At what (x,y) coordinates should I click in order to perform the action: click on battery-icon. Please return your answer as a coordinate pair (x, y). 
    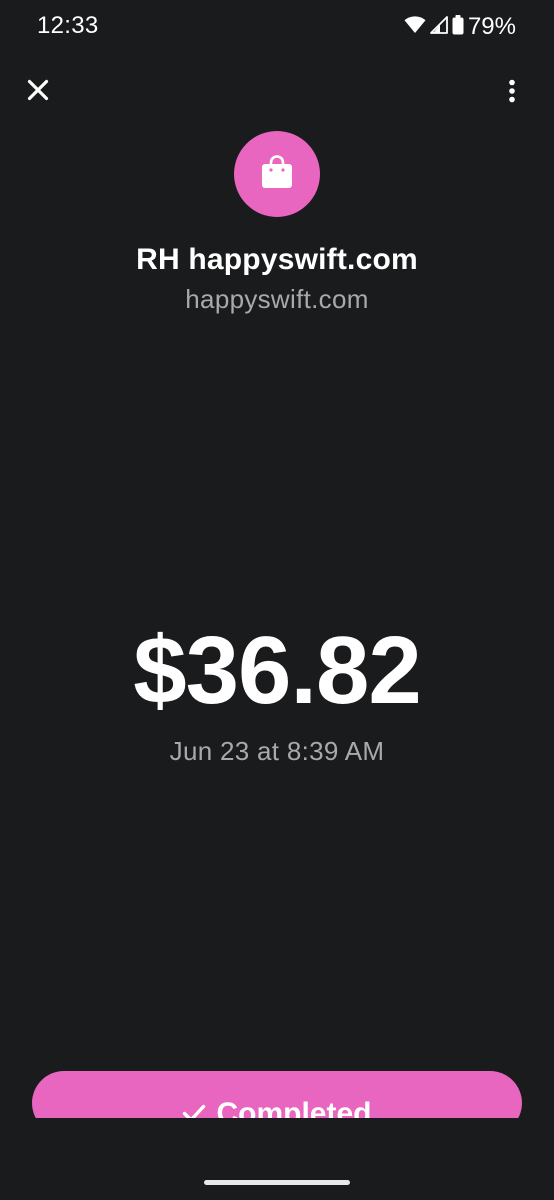
    Looking at the image, I should click on (458, 27).